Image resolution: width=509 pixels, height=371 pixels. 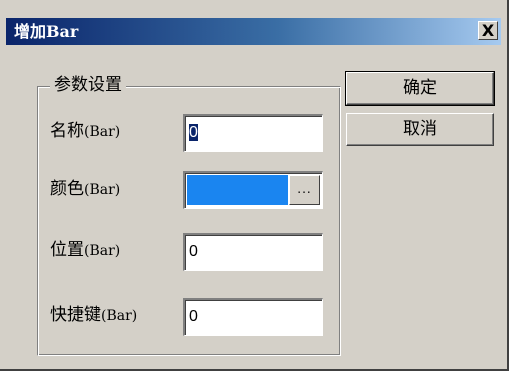 What do you see at coordinates (67, 189) in the screenshot?
I see `color-label-text: 颜色` at bounding box center [67, 189].